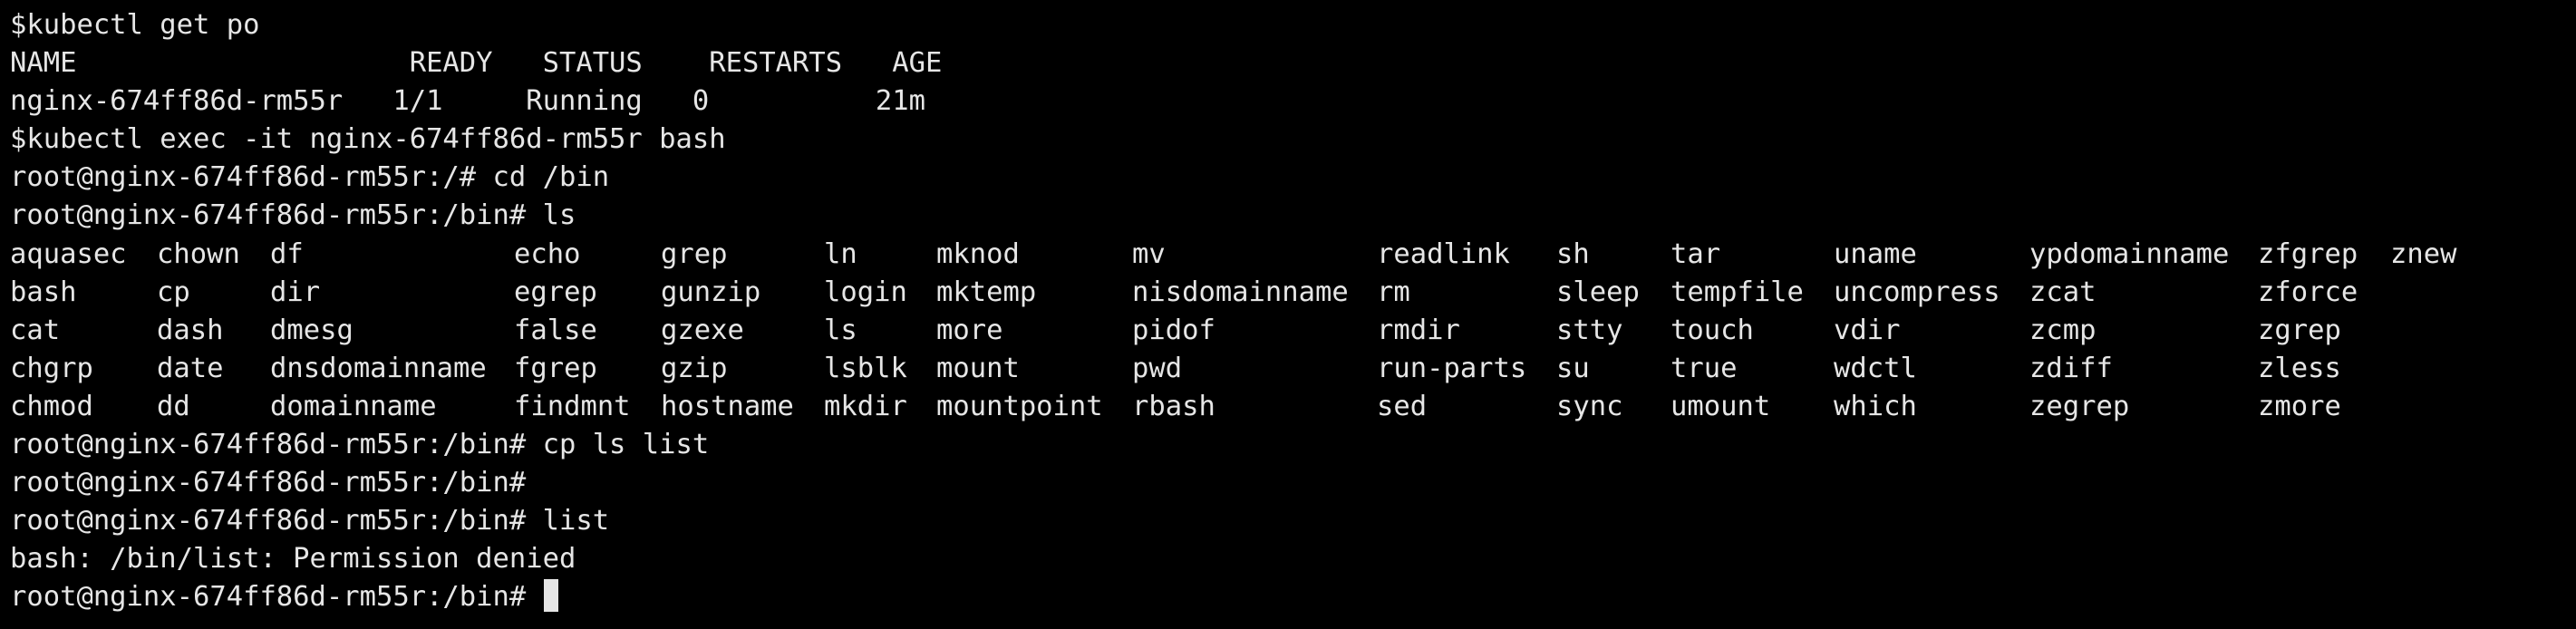 The image size is (2576, 629). Describe the element at coordinates (173, 292) in the screenshot. I see `ls-entry: cp` at that location.